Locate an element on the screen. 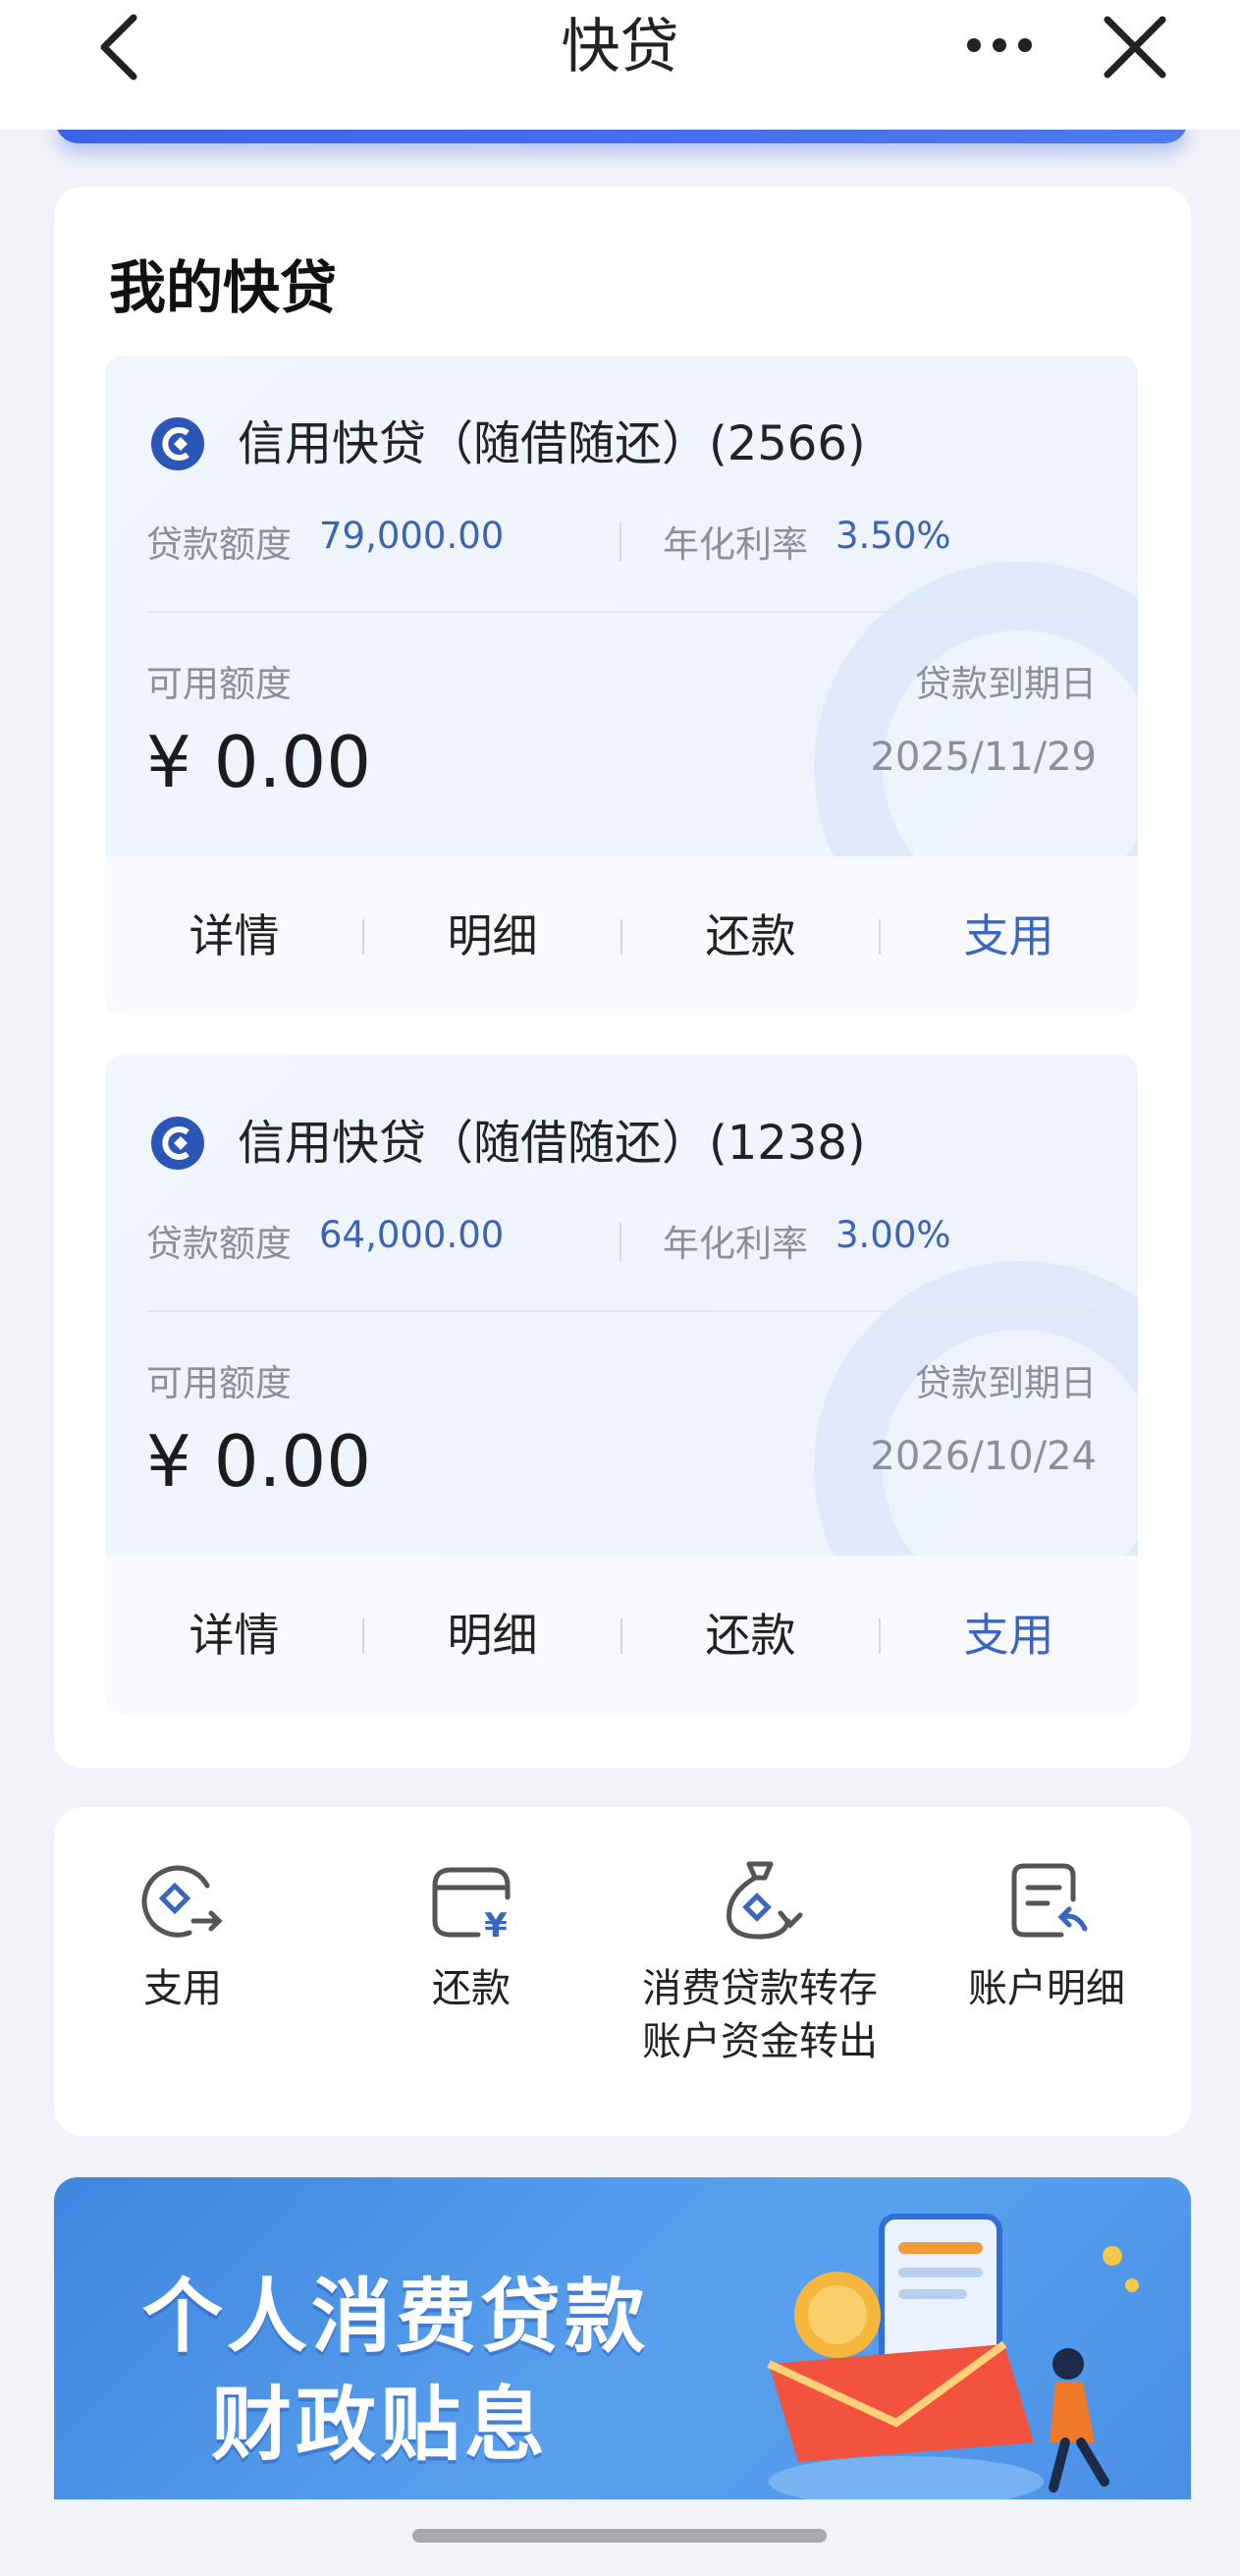  banner-line1: 个人消费贷款 is located at coordinates (396, 2317).